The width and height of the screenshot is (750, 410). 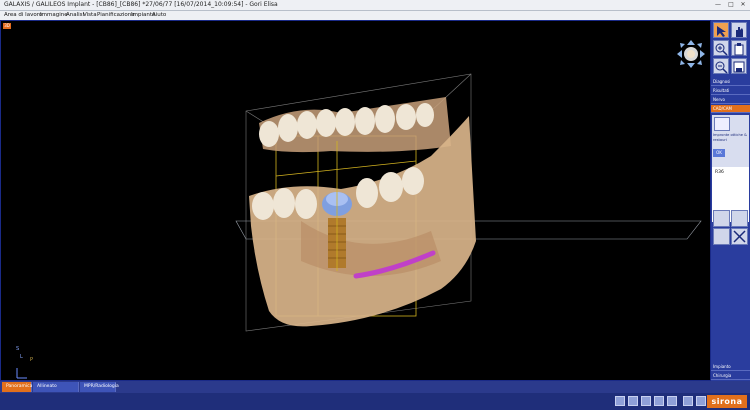 What do you see at coordinates (375, 401) in the screenshot?
I see `status-bar: sirona` at bounding box center [375, 401].